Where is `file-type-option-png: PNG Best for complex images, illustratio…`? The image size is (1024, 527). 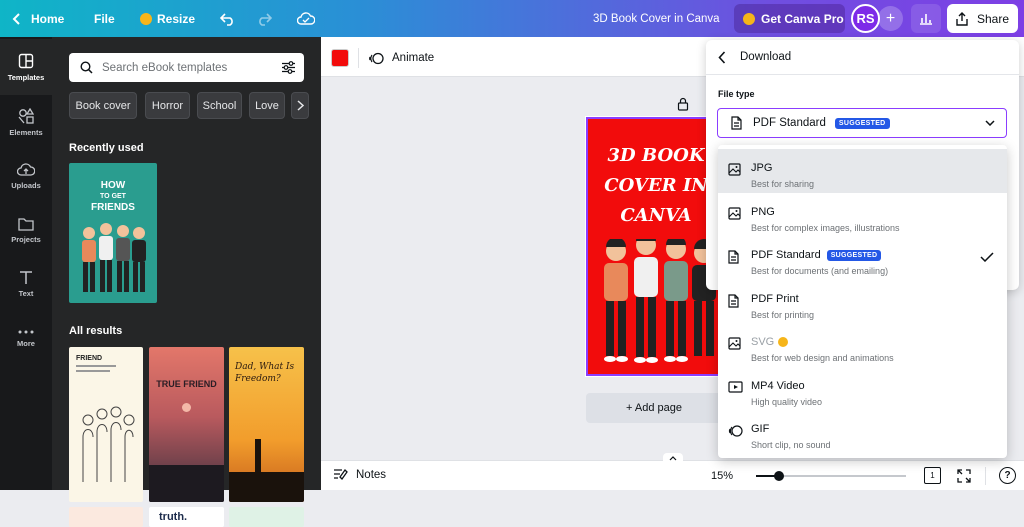
file-type-option-png: PNG Best for complex images, illustratio… is located at coordinates (862, 215).